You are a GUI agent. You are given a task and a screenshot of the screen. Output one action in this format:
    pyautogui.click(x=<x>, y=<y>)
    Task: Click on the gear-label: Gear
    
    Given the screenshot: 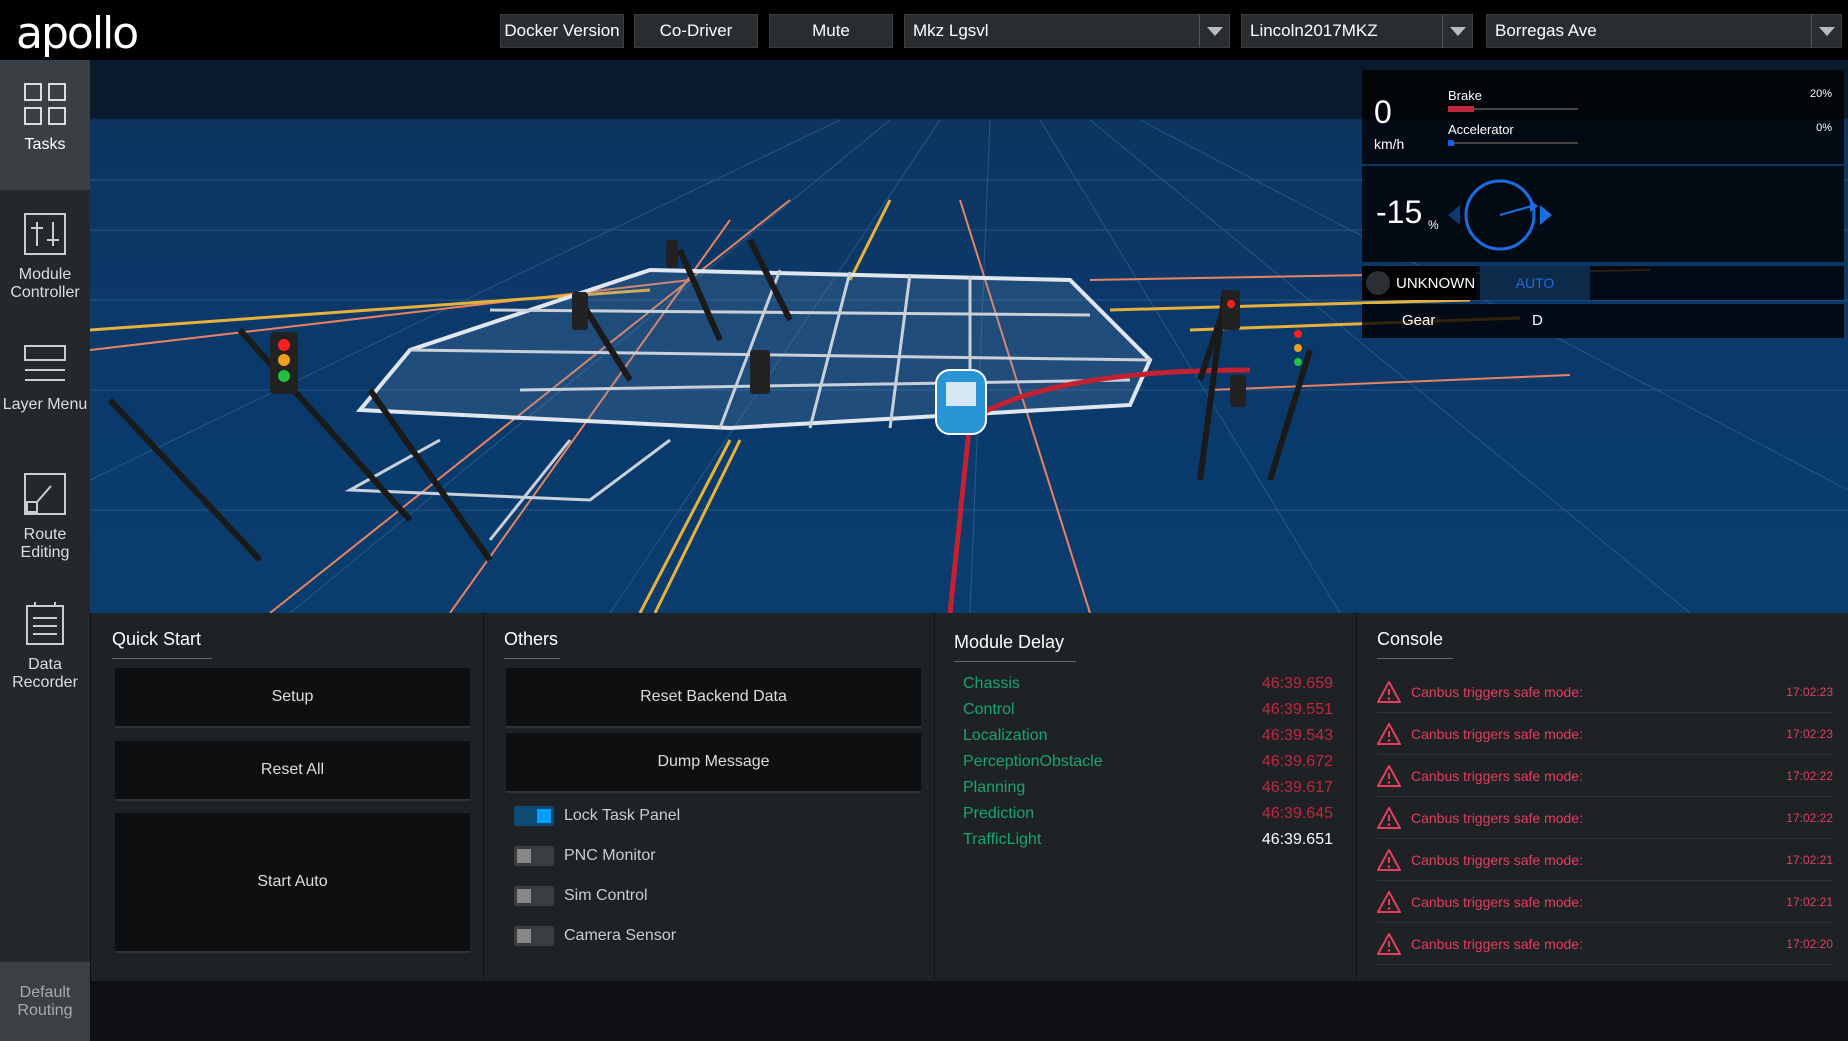 What is the action you would take?
    pyautogui.click(x=1419, y=320)
    